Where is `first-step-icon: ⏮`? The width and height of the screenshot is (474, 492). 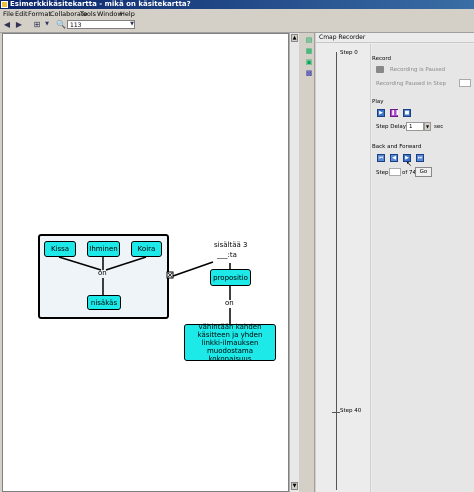 first-step-icon: ⏮ is located at coordinates (381, 158).